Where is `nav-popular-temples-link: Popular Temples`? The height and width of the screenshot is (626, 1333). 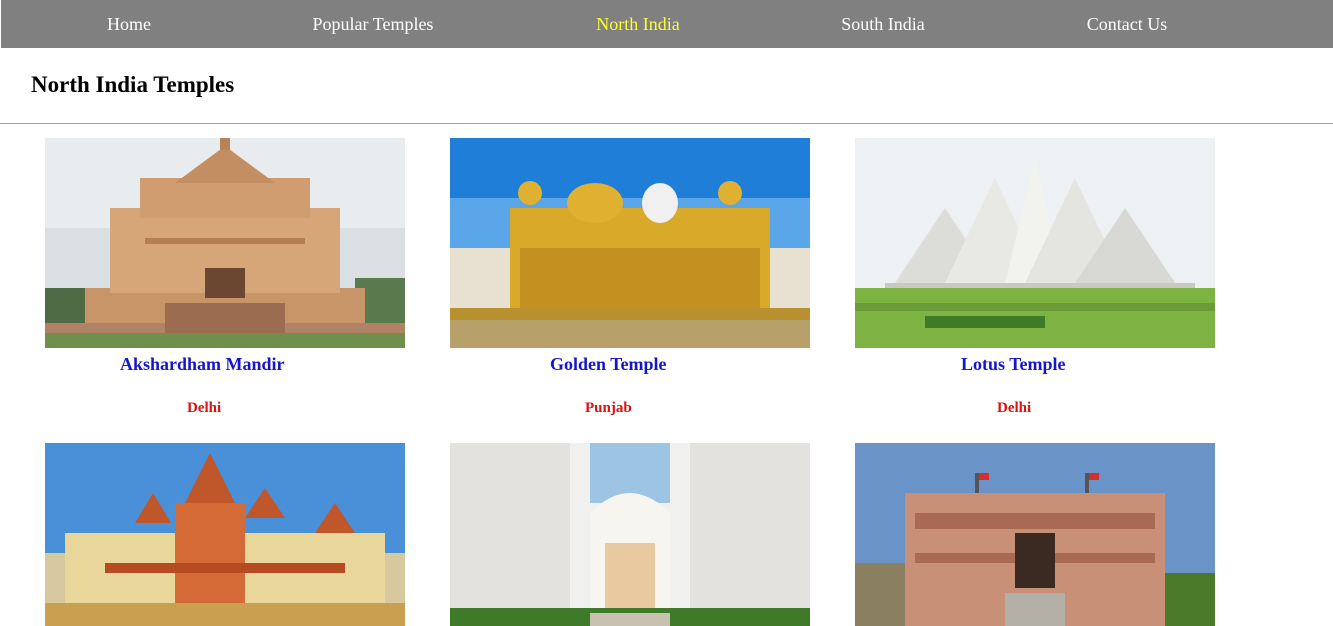 nav-popular-temples-link: Popular Temples is located at coordinates (373, 24).